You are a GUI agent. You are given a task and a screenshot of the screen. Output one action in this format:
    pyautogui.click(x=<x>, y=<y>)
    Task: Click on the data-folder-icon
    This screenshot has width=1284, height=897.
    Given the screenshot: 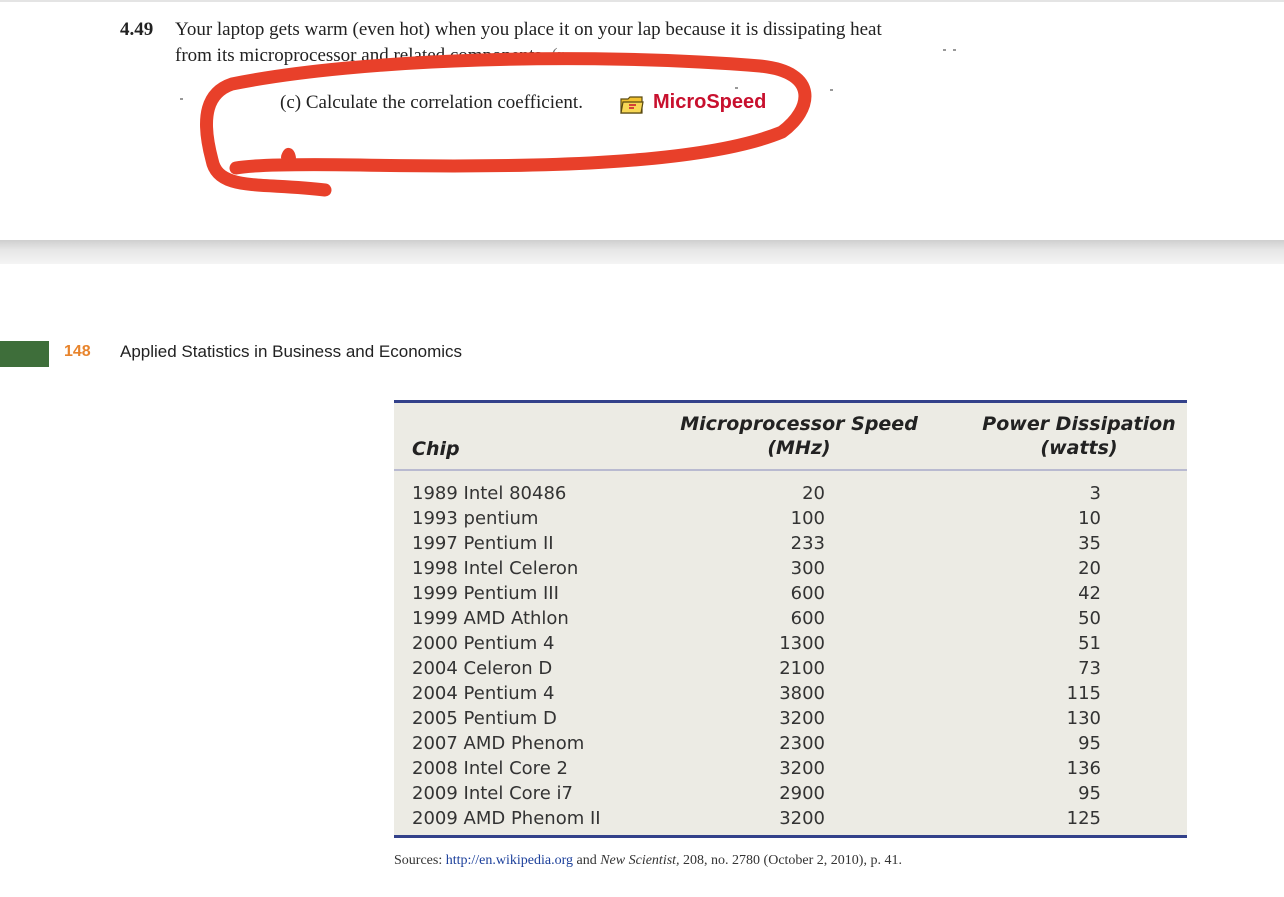 What is the action you would take?
    pyautogui.click(x=632, y=105)
    